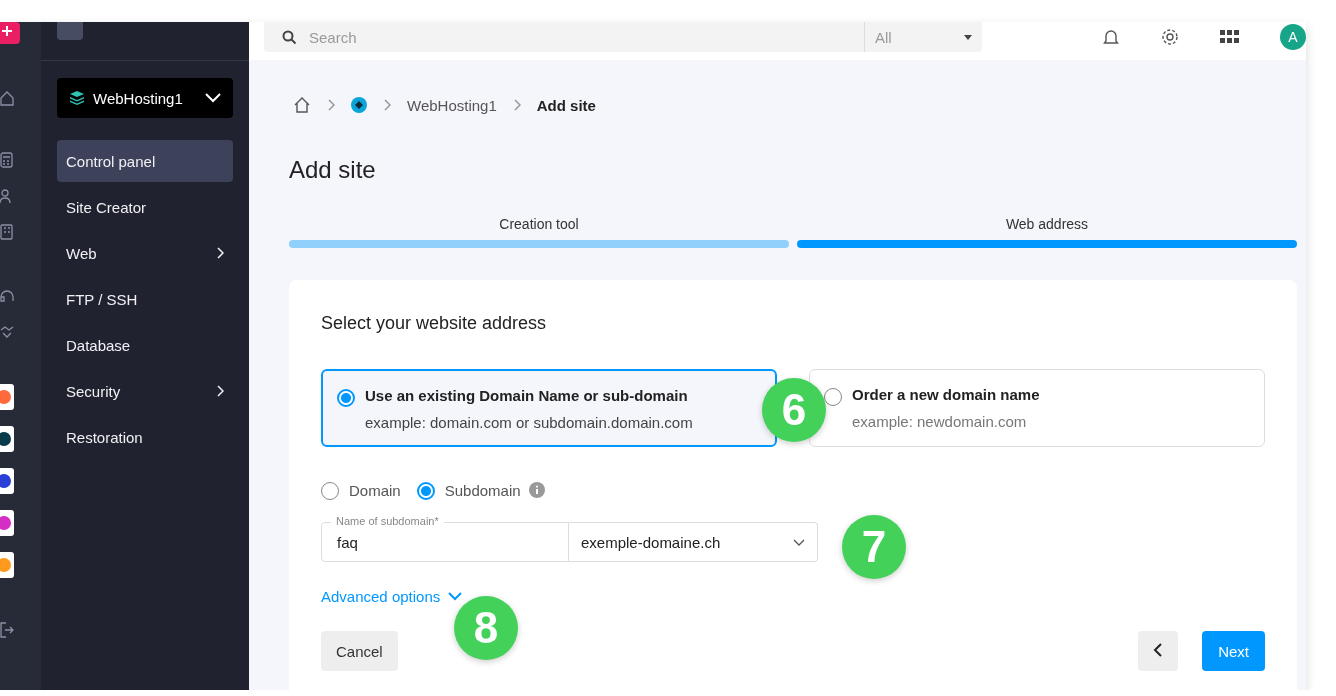 Image resolution: width=1336 pixels, height=696 pixels. Describe the element at coordinates (359, 651) in the screenshot. I see `cancel-button: Cancel` at that location.